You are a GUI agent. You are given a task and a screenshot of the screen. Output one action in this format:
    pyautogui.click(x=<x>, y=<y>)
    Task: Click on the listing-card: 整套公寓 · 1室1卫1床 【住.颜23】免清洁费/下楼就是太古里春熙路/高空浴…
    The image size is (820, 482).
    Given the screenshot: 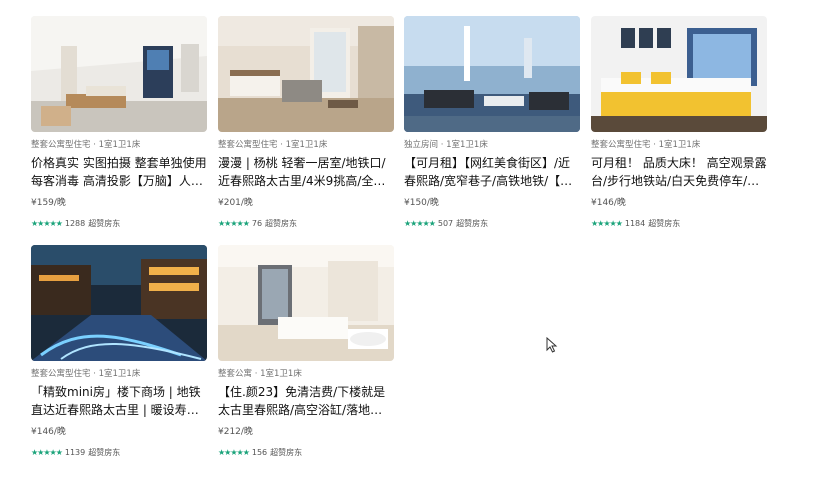 What is the action you would take?
    pyautogui.click(x=306, y=351)
    